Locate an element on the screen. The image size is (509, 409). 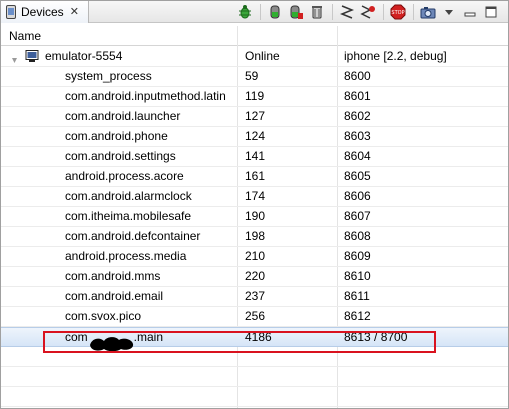
process-row: com.itheima.mobilesafe 190 8607 is located at coordinates (254, 217).